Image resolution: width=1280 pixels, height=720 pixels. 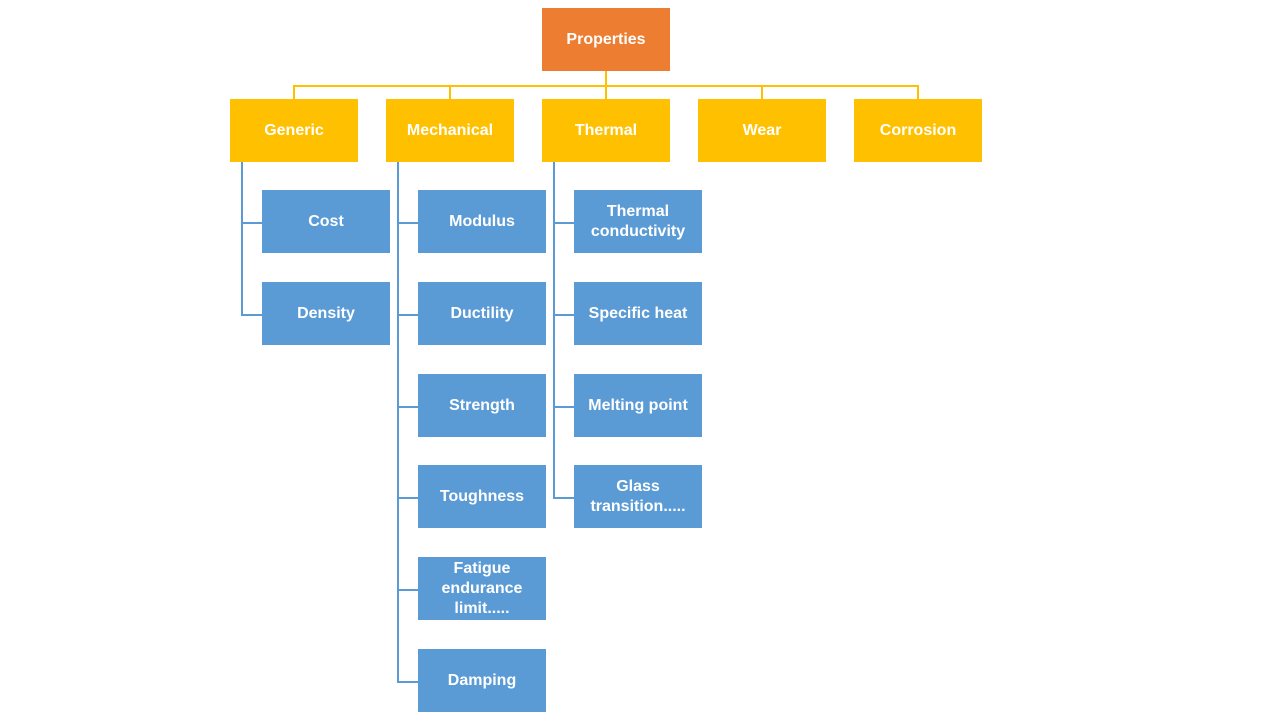 What do you see at coordinates (638, 221) in the screenshot?
I see `leaf-node-thermal-conductivity: Thermal conductivity` at bounding box center [638, 221].